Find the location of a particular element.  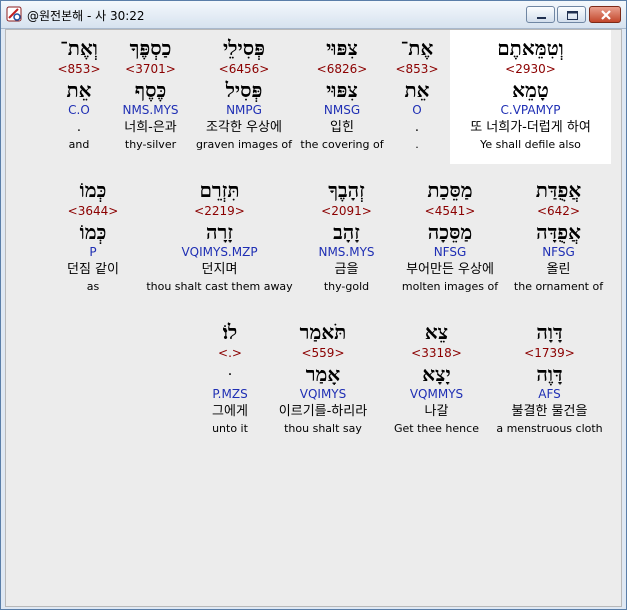

word-cell: כְּמוֹ <3644> כְּמוֹ P 던짐 같이 as is located at coordinates (93, 239).